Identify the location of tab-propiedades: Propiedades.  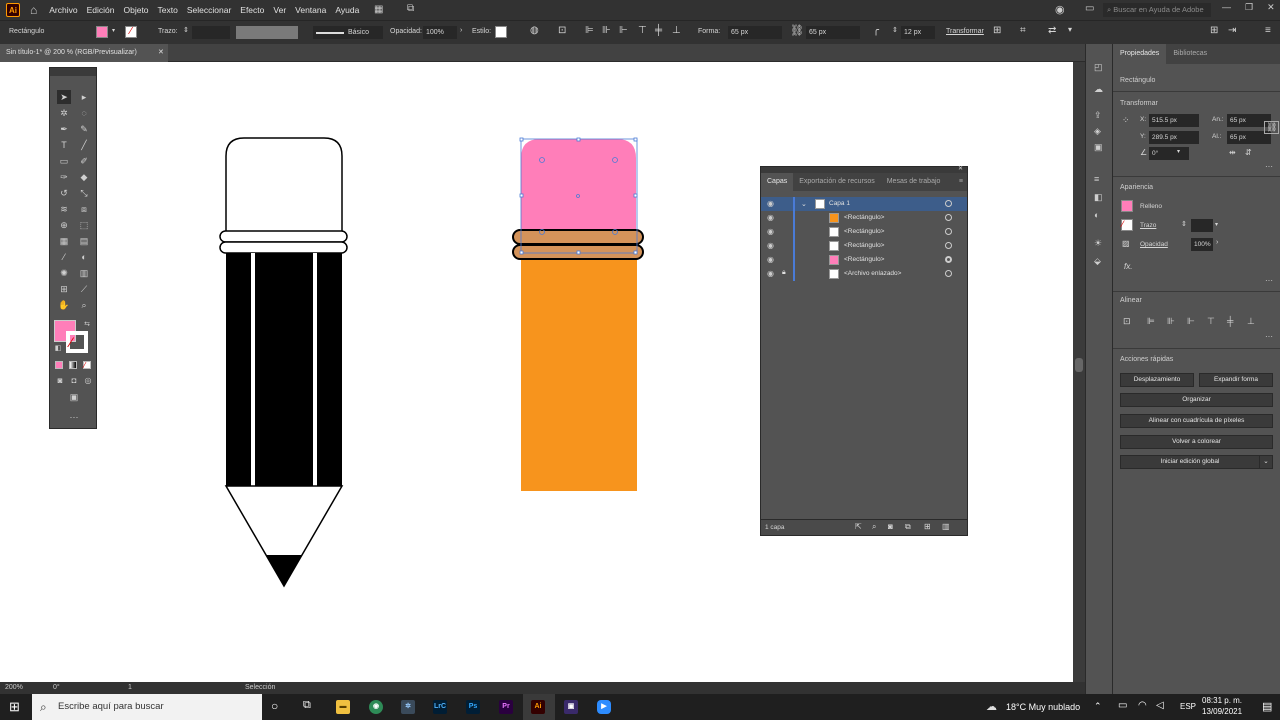
(1140, 54).